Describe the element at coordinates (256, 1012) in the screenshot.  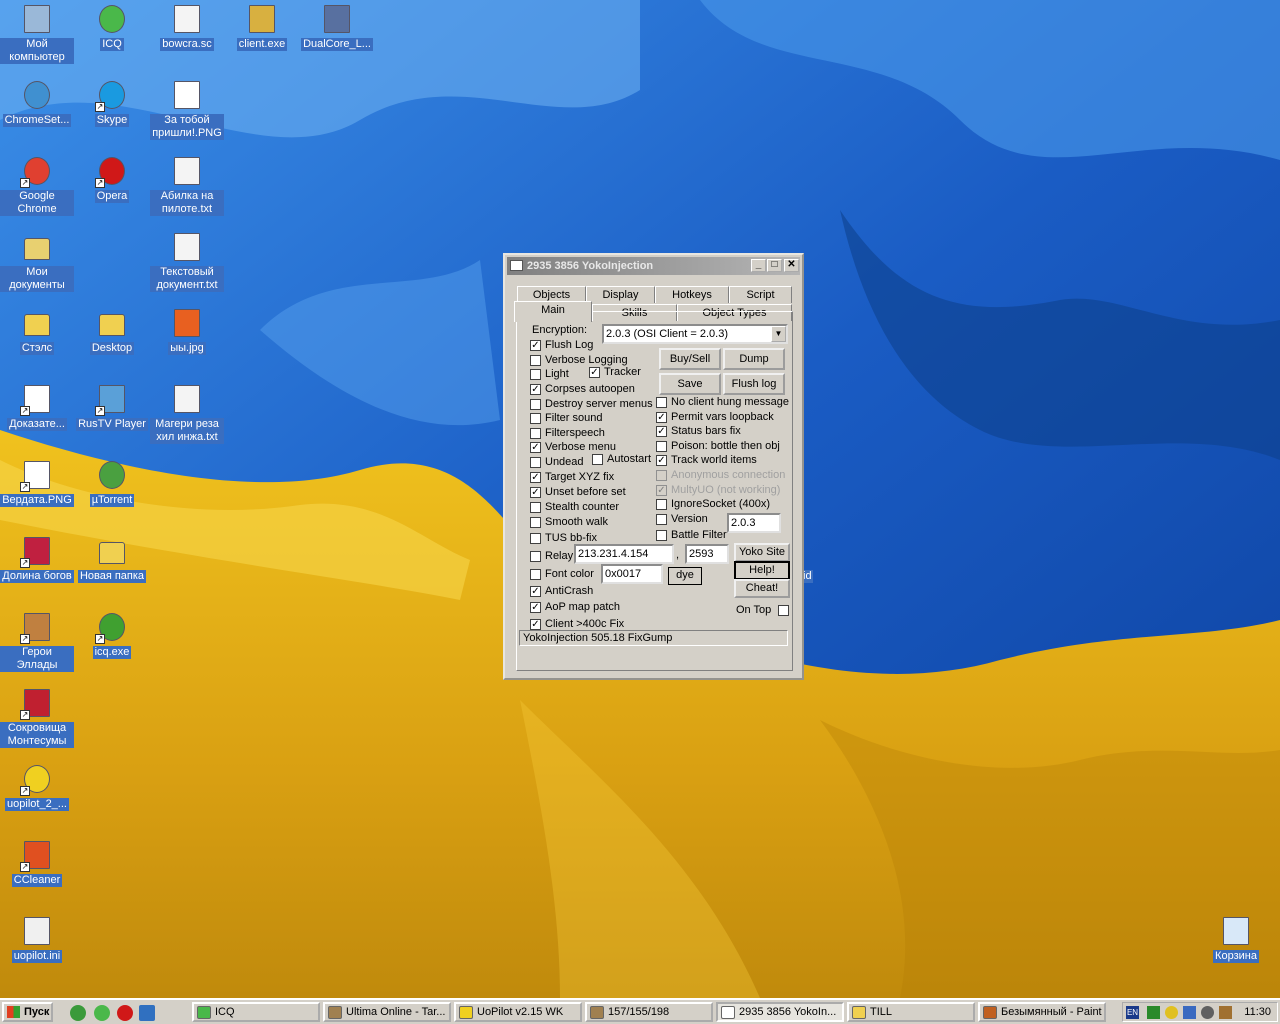
I see `taskbar-button-icq: ICQ` at that location.